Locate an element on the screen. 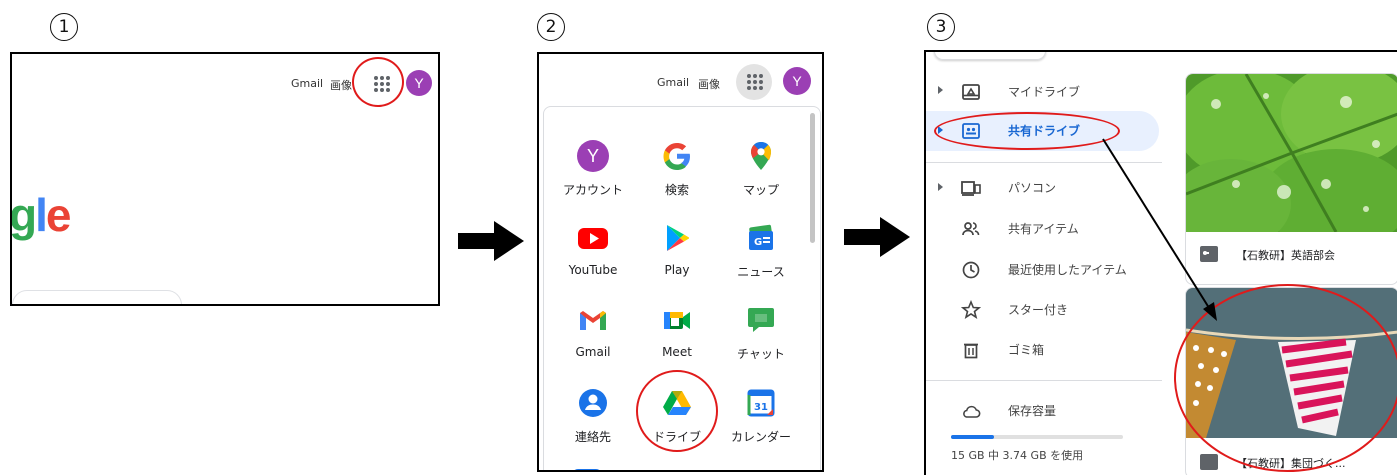 This screenshot has height=475, width=1397. app-meet: Meet is located at coordinates (677, 331).